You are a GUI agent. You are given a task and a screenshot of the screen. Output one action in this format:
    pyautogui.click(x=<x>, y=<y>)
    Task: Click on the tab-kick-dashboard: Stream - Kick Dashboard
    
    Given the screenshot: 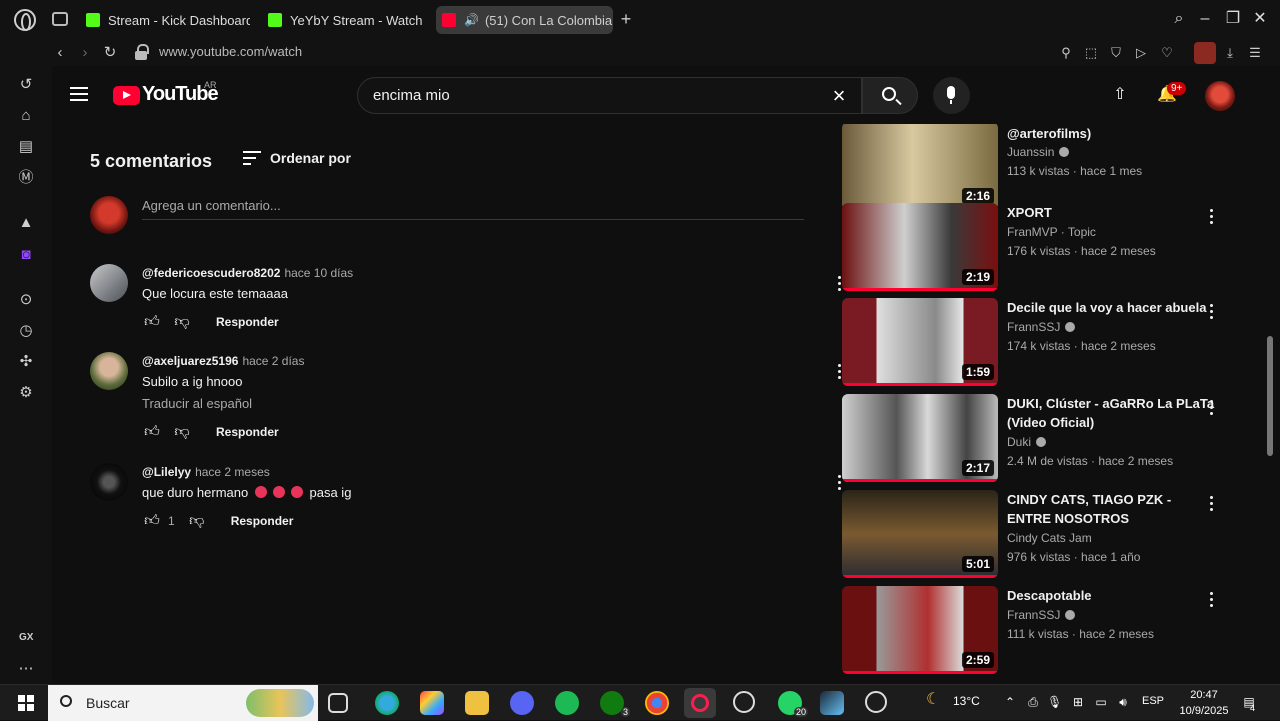 What is the action you would take?
    pyautogui.click(x=165, y=20)
    